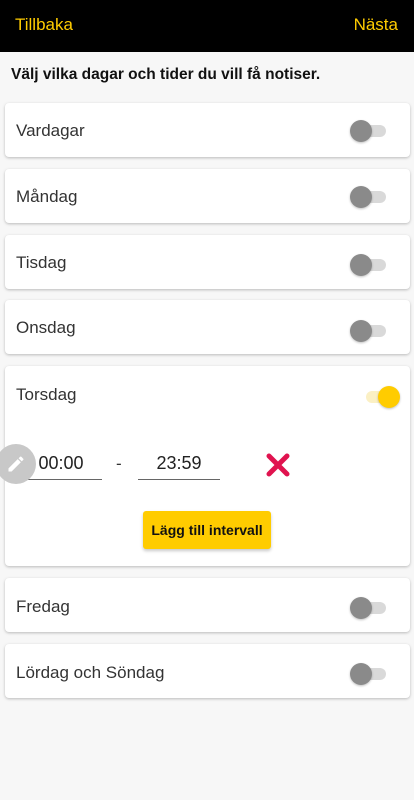 The image size is (414, 800). I want to click on toggle-tisdag, so click(370, 265).